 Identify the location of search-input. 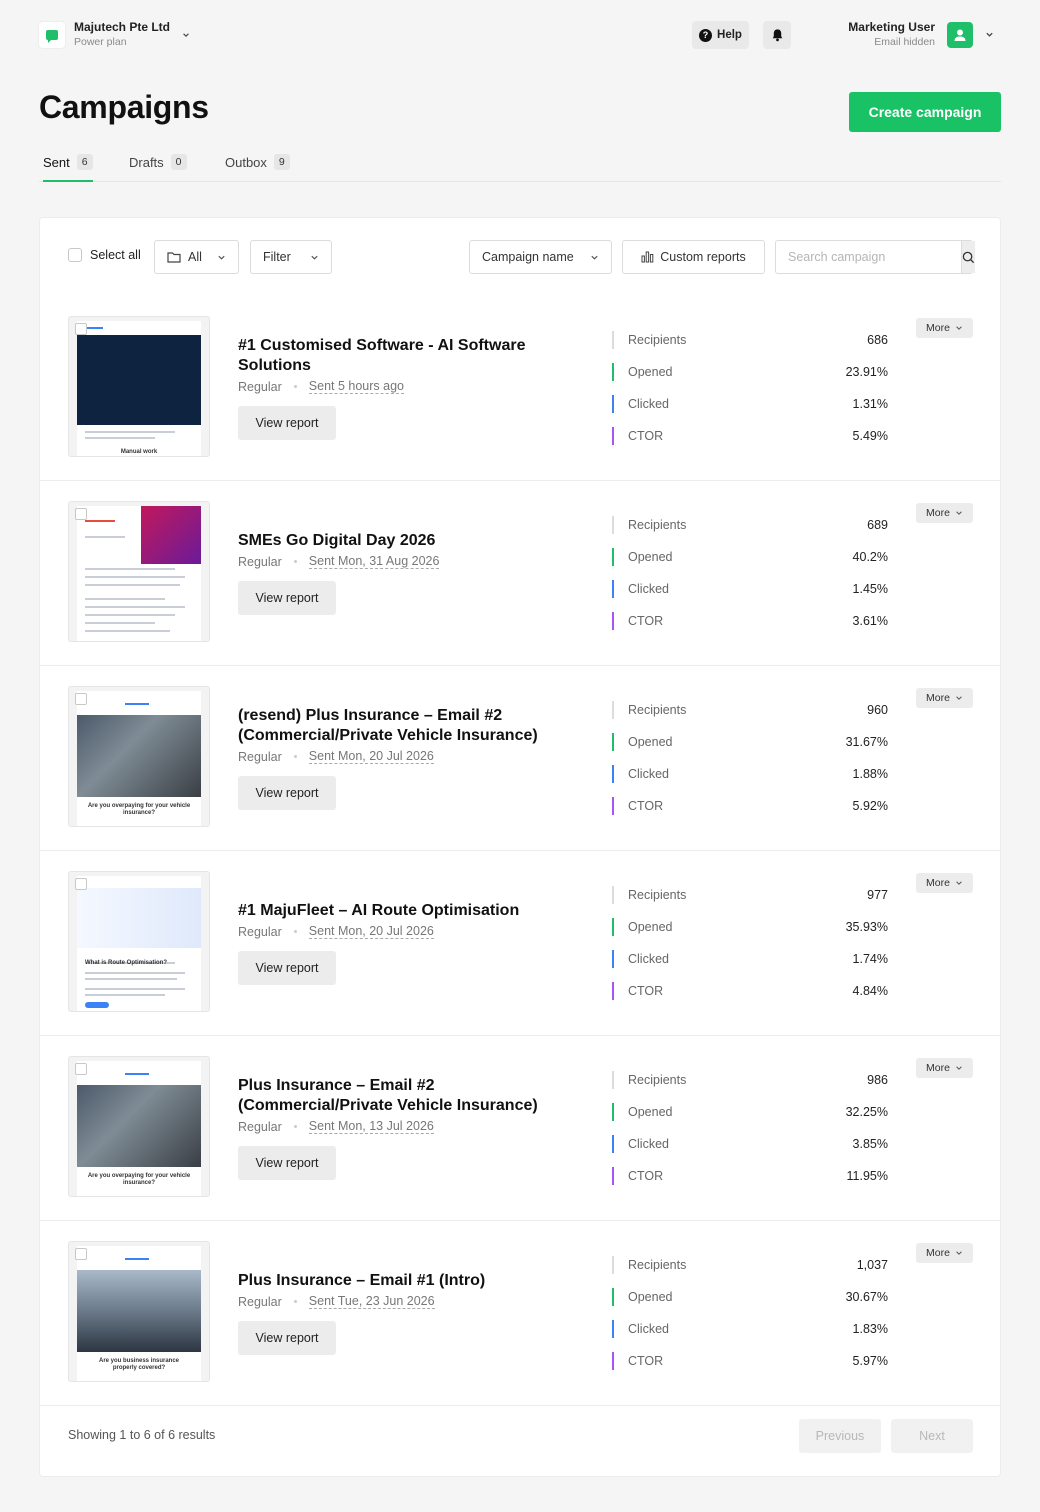
(868, 257).